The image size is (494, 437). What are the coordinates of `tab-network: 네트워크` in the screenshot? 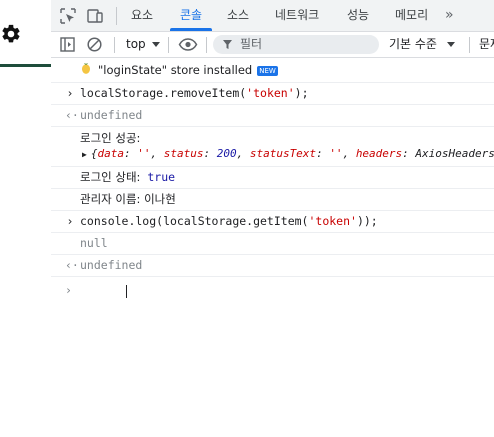 It's located at (297, 15).